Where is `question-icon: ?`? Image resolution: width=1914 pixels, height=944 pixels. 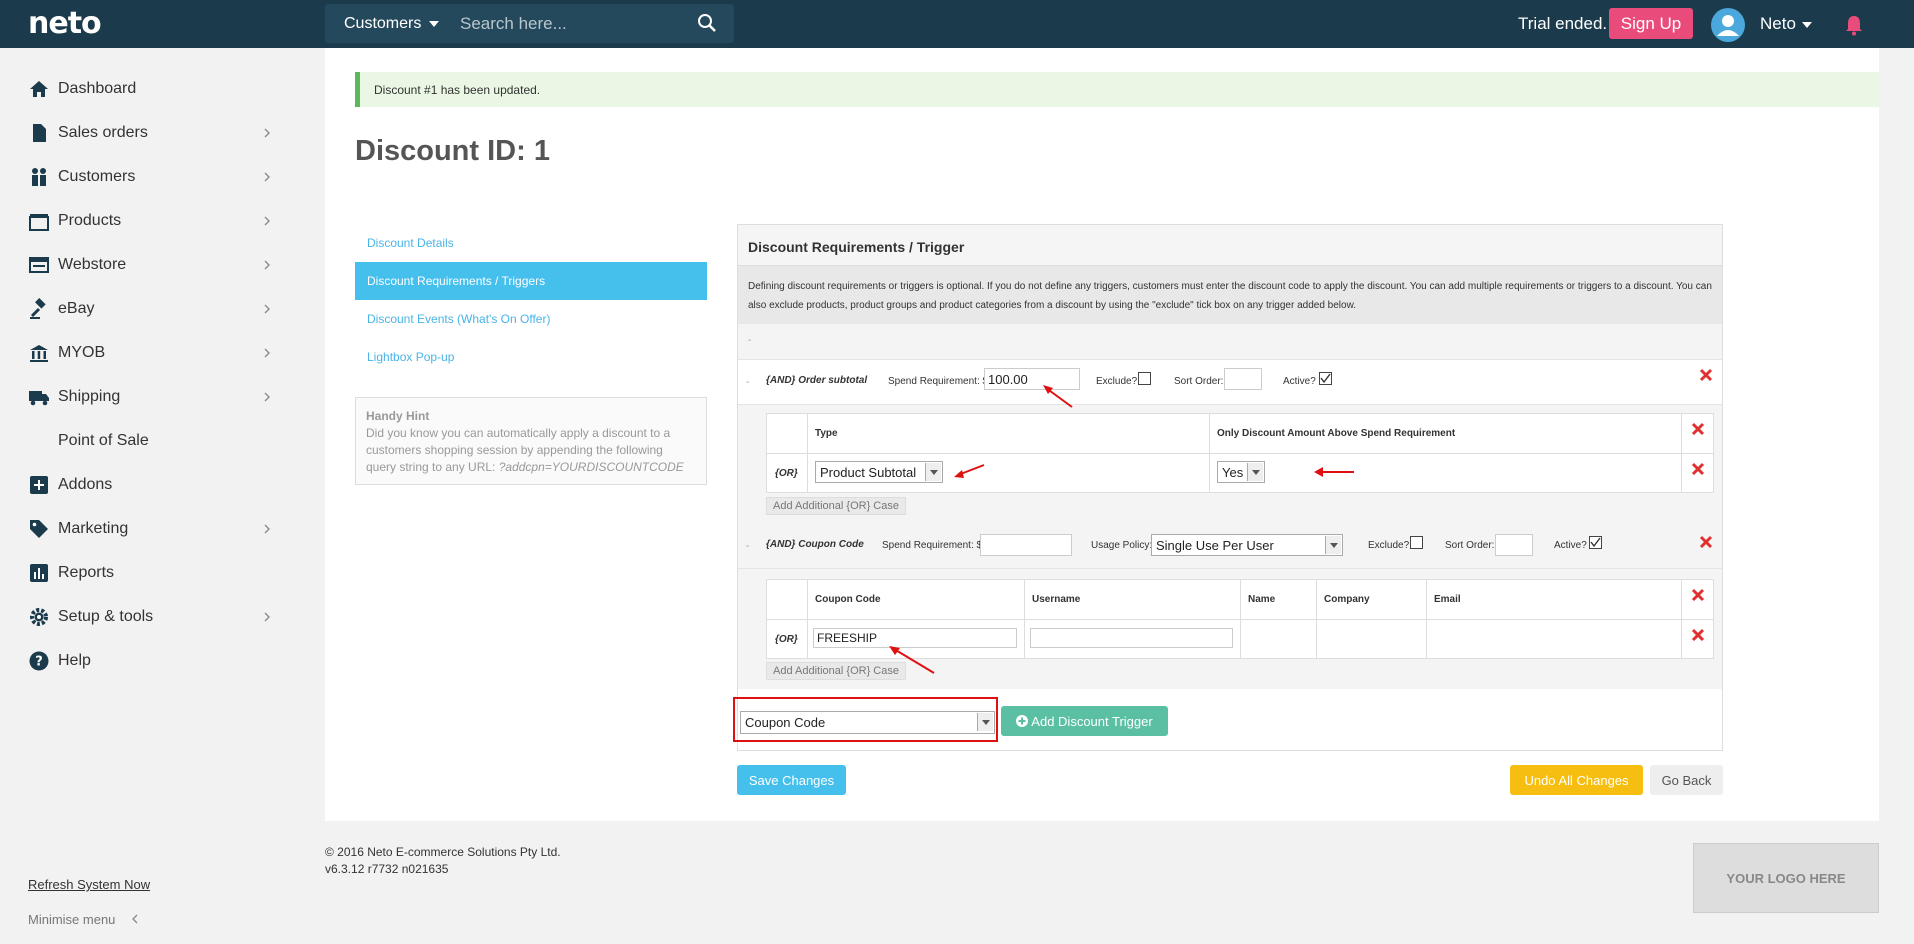 question-icon: ? is located at coordinates (39, 661).